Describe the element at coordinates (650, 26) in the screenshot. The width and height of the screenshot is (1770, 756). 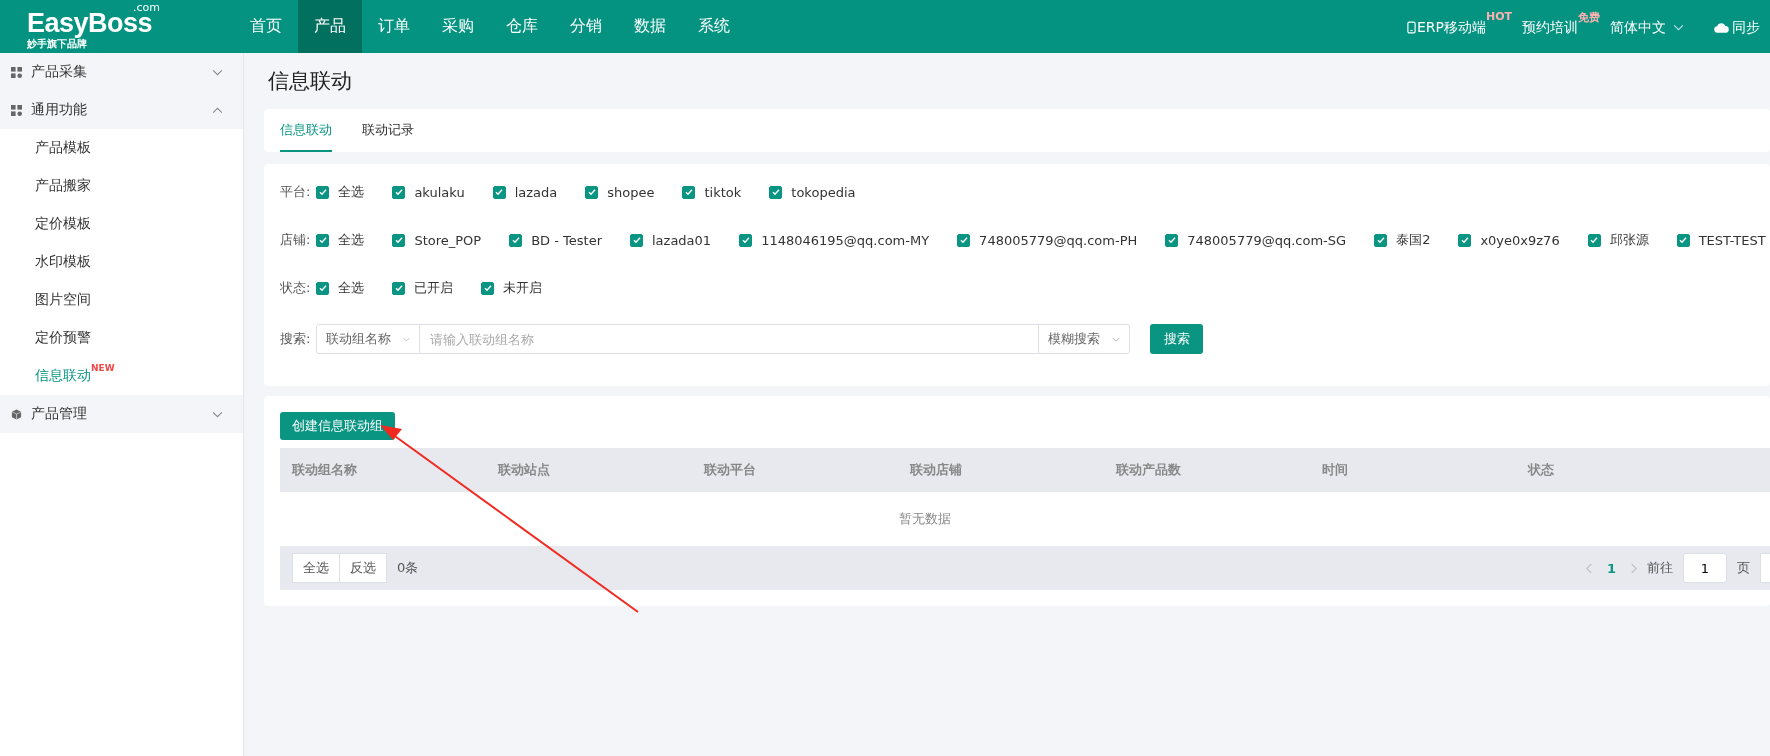
I see `nav-tab: 数据` at that location.